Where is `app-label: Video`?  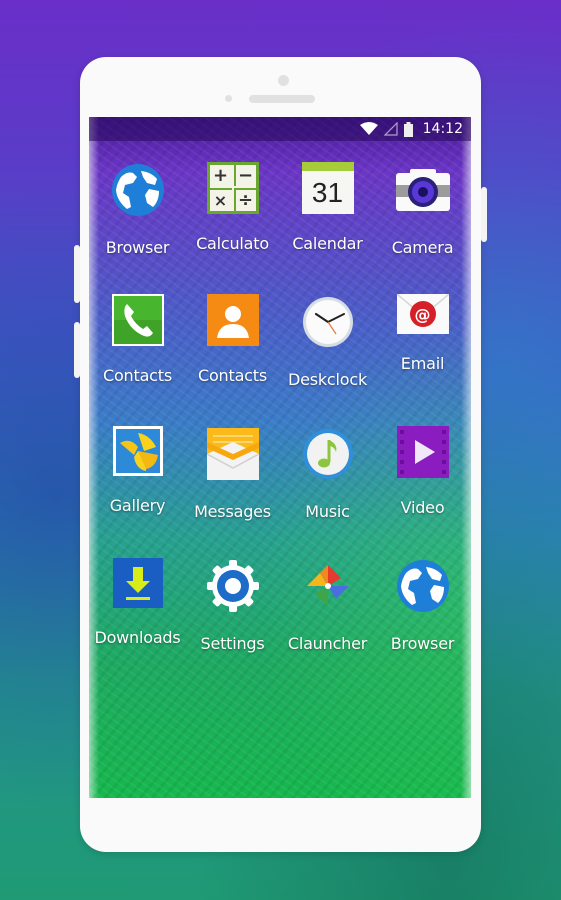
app-label: Video is located at coordinates (422, 507).